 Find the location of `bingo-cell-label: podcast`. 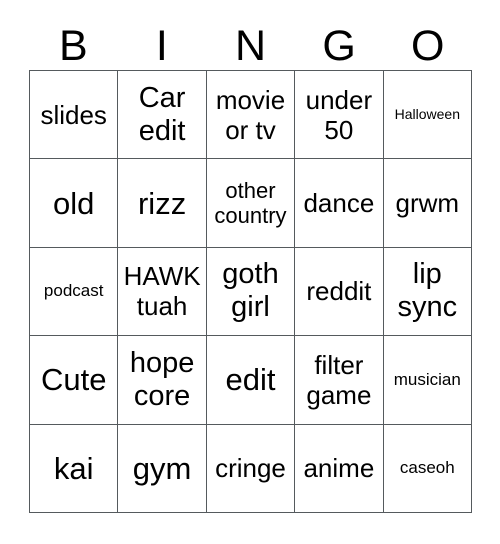

bingo-cell-label: podcast is located at coordinates (73, 291).